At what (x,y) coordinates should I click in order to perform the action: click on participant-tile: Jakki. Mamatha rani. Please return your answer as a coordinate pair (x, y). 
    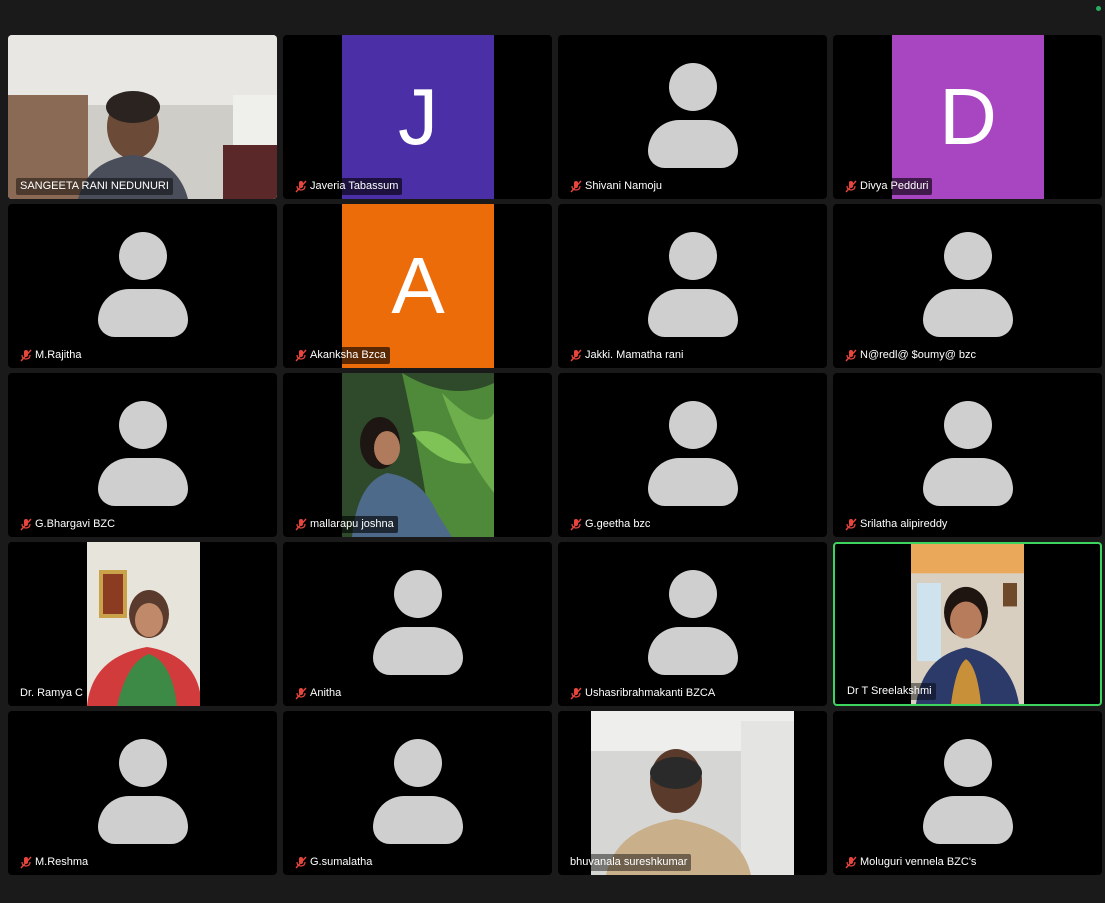
    Looking at the image, I should click on (692, 286).